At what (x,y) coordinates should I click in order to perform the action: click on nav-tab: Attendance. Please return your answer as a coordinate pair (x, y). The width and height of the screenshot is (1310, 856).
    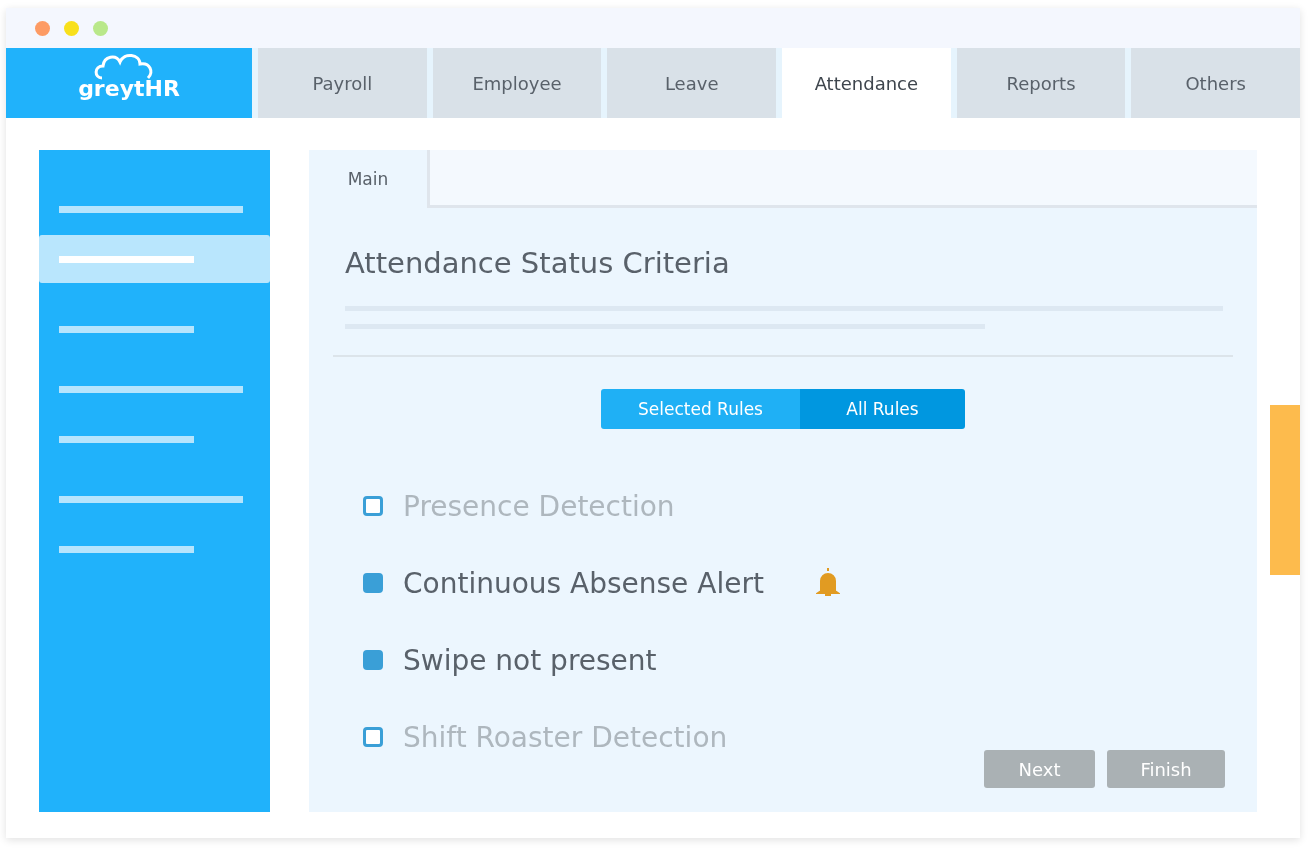
    Looking at the image, I should click on (866, 83).